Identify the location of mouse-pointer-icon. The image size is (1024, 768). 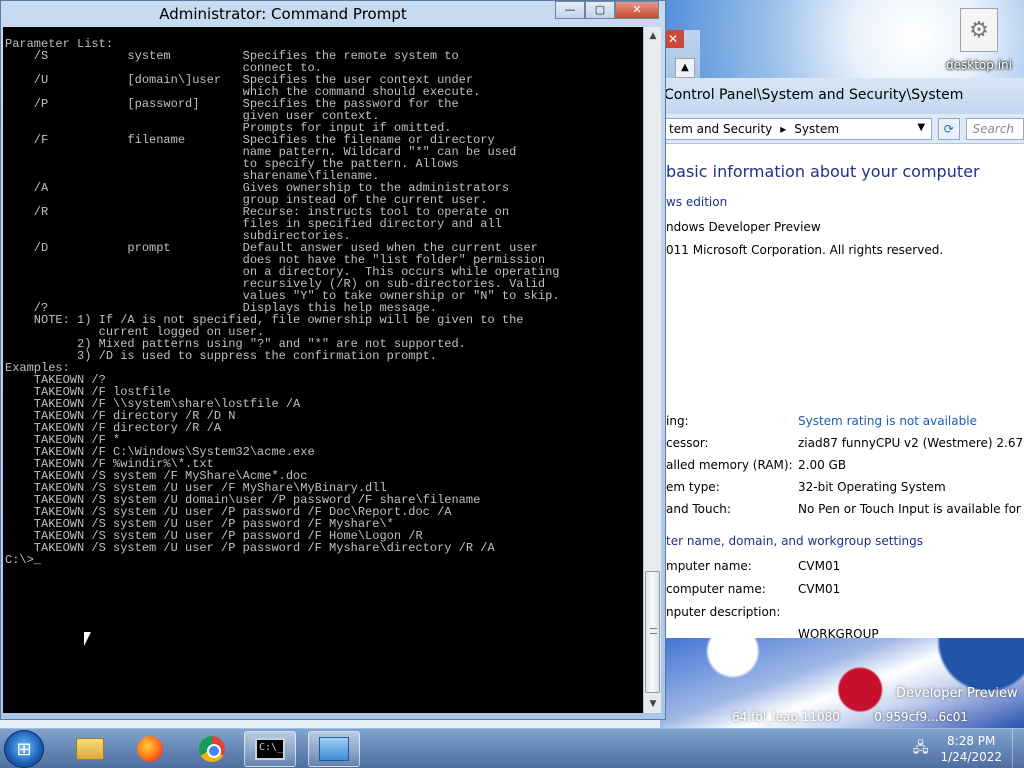
(87, 639).